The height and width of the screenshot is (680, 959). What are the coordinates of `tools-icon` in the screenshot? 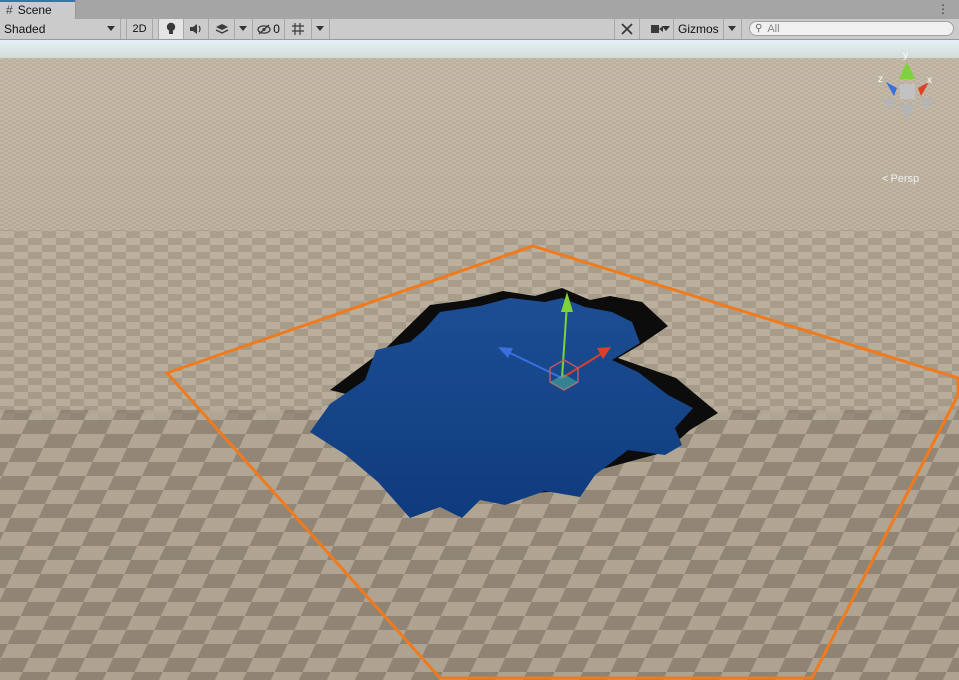 It's located at (627, 29).